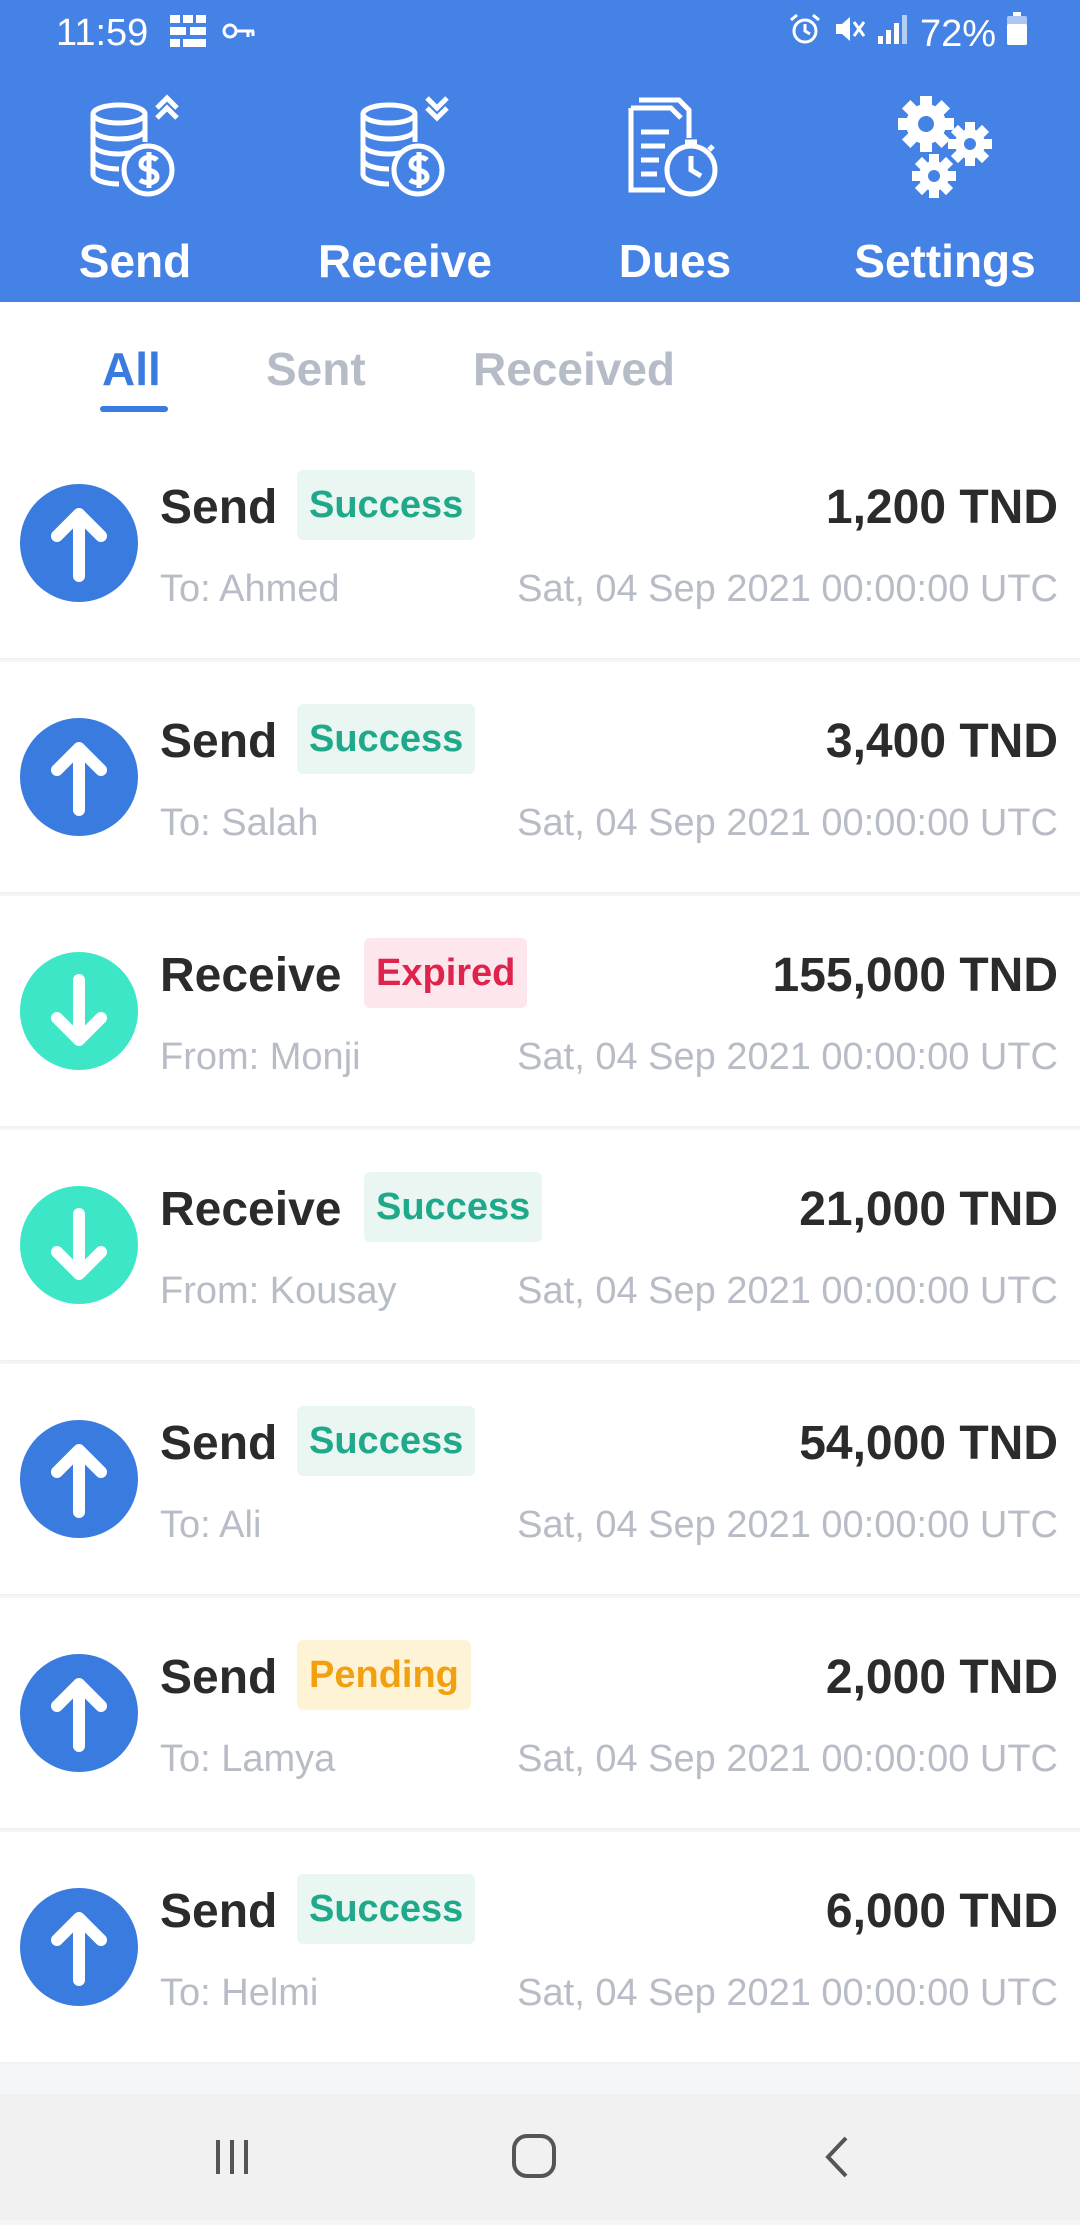 This screenshot has height=2225, width=1080. What do you see at coordinates (211, 1525) in the screenshot?
I see `transaction-counterparty: To: Ali` at bounding box center [211, 1525].